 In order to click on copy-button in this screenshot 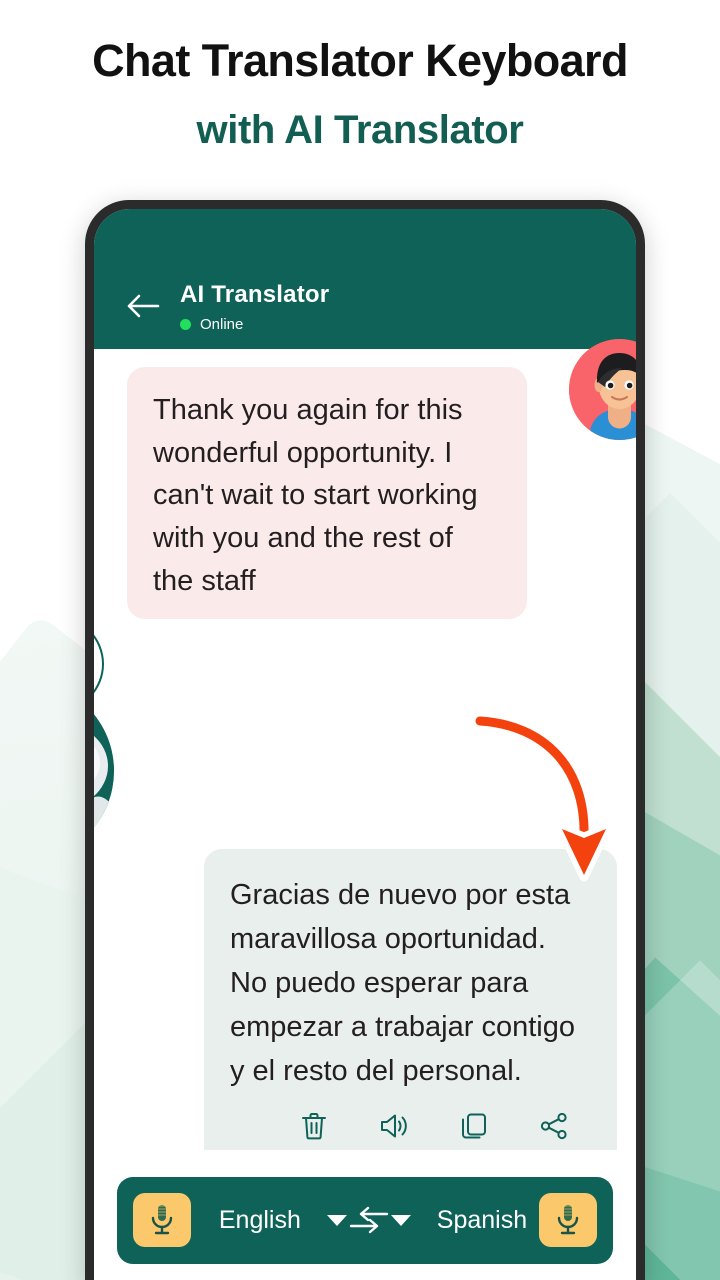, I will do `click(474, 1126)`.